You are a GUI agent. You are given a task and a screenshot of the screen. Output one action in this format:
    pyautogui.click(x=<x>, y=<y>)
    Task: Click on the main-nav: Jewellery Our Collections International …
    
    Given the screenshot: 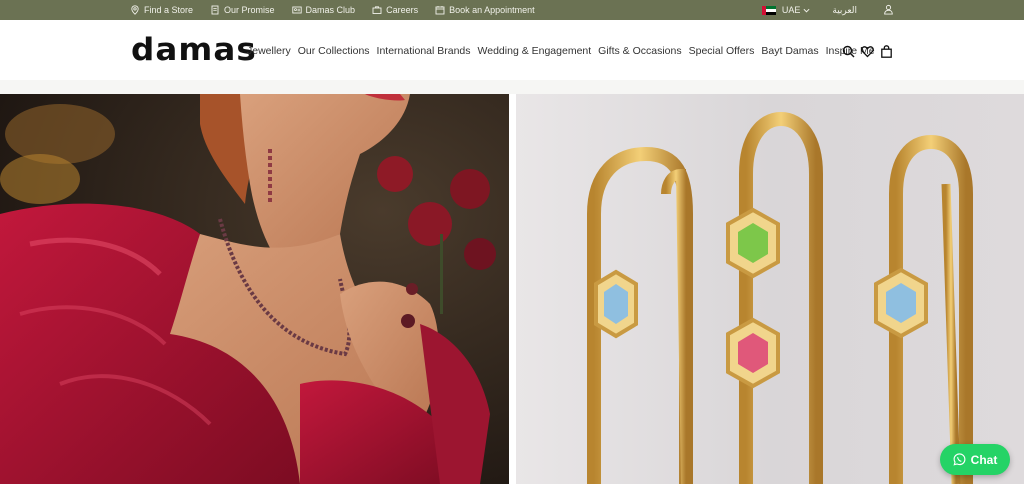 What is the action you would take?
    pyautogui.click(x=564, y=51)
    